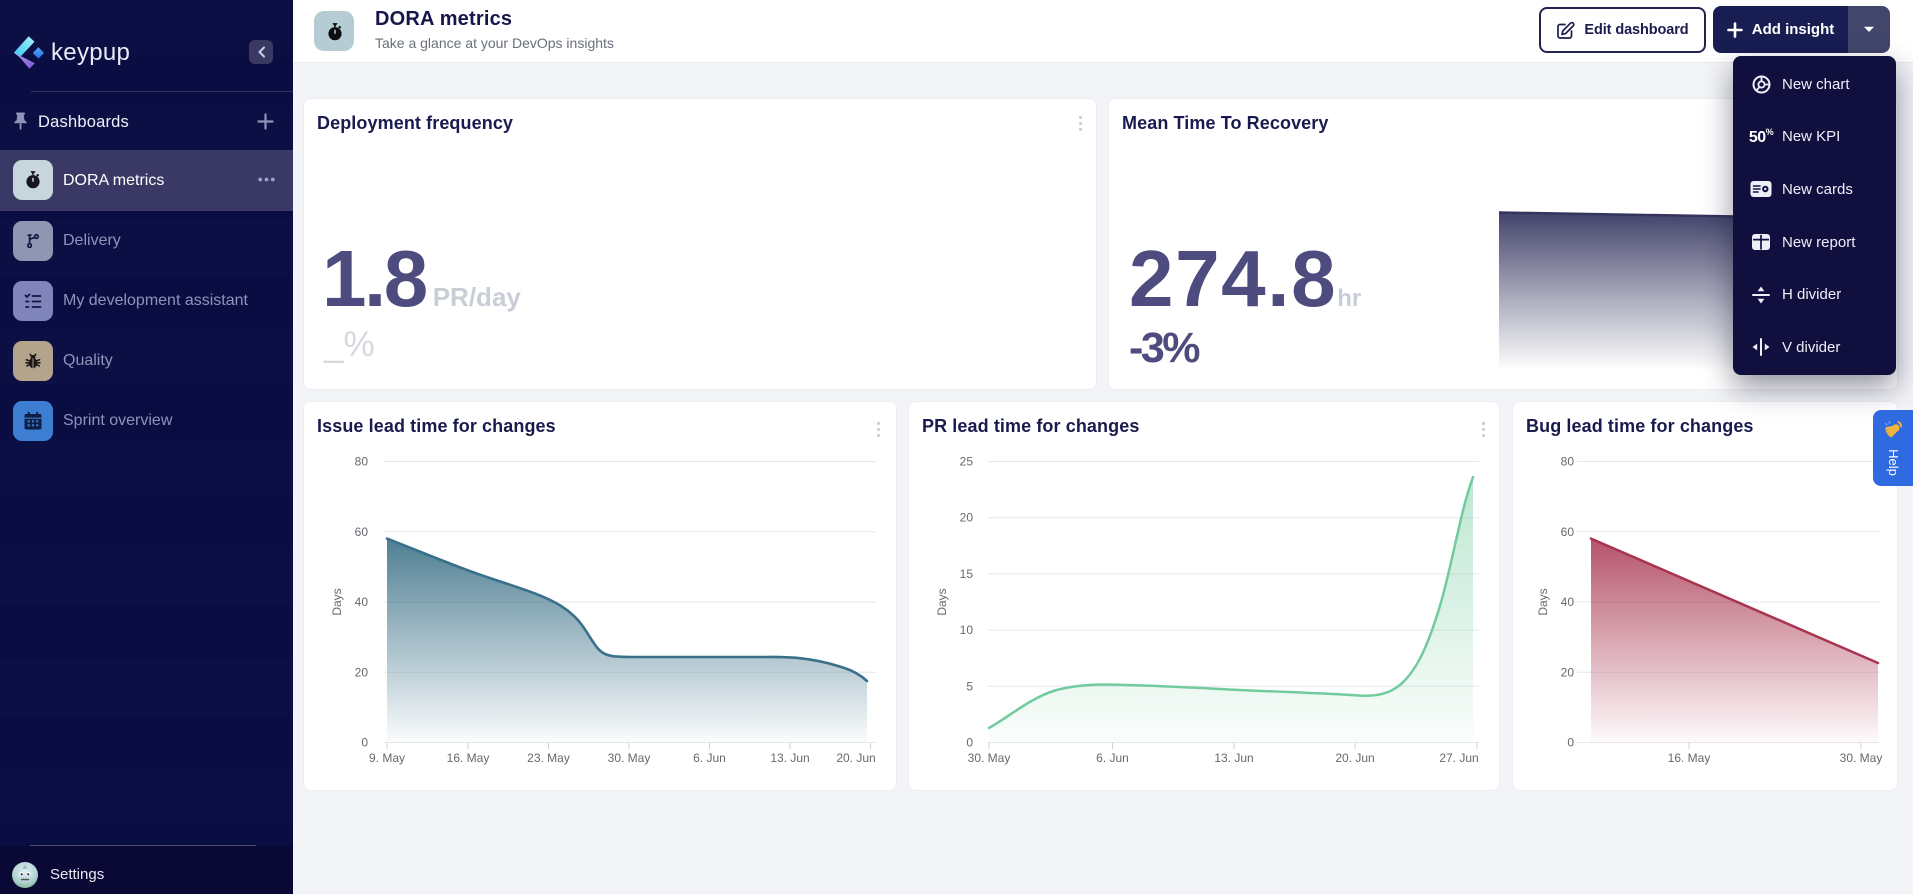 Image resolution: width=1913 pixels, height=894 pixels. I want to click on svg-text: 10, so click(967, 630).